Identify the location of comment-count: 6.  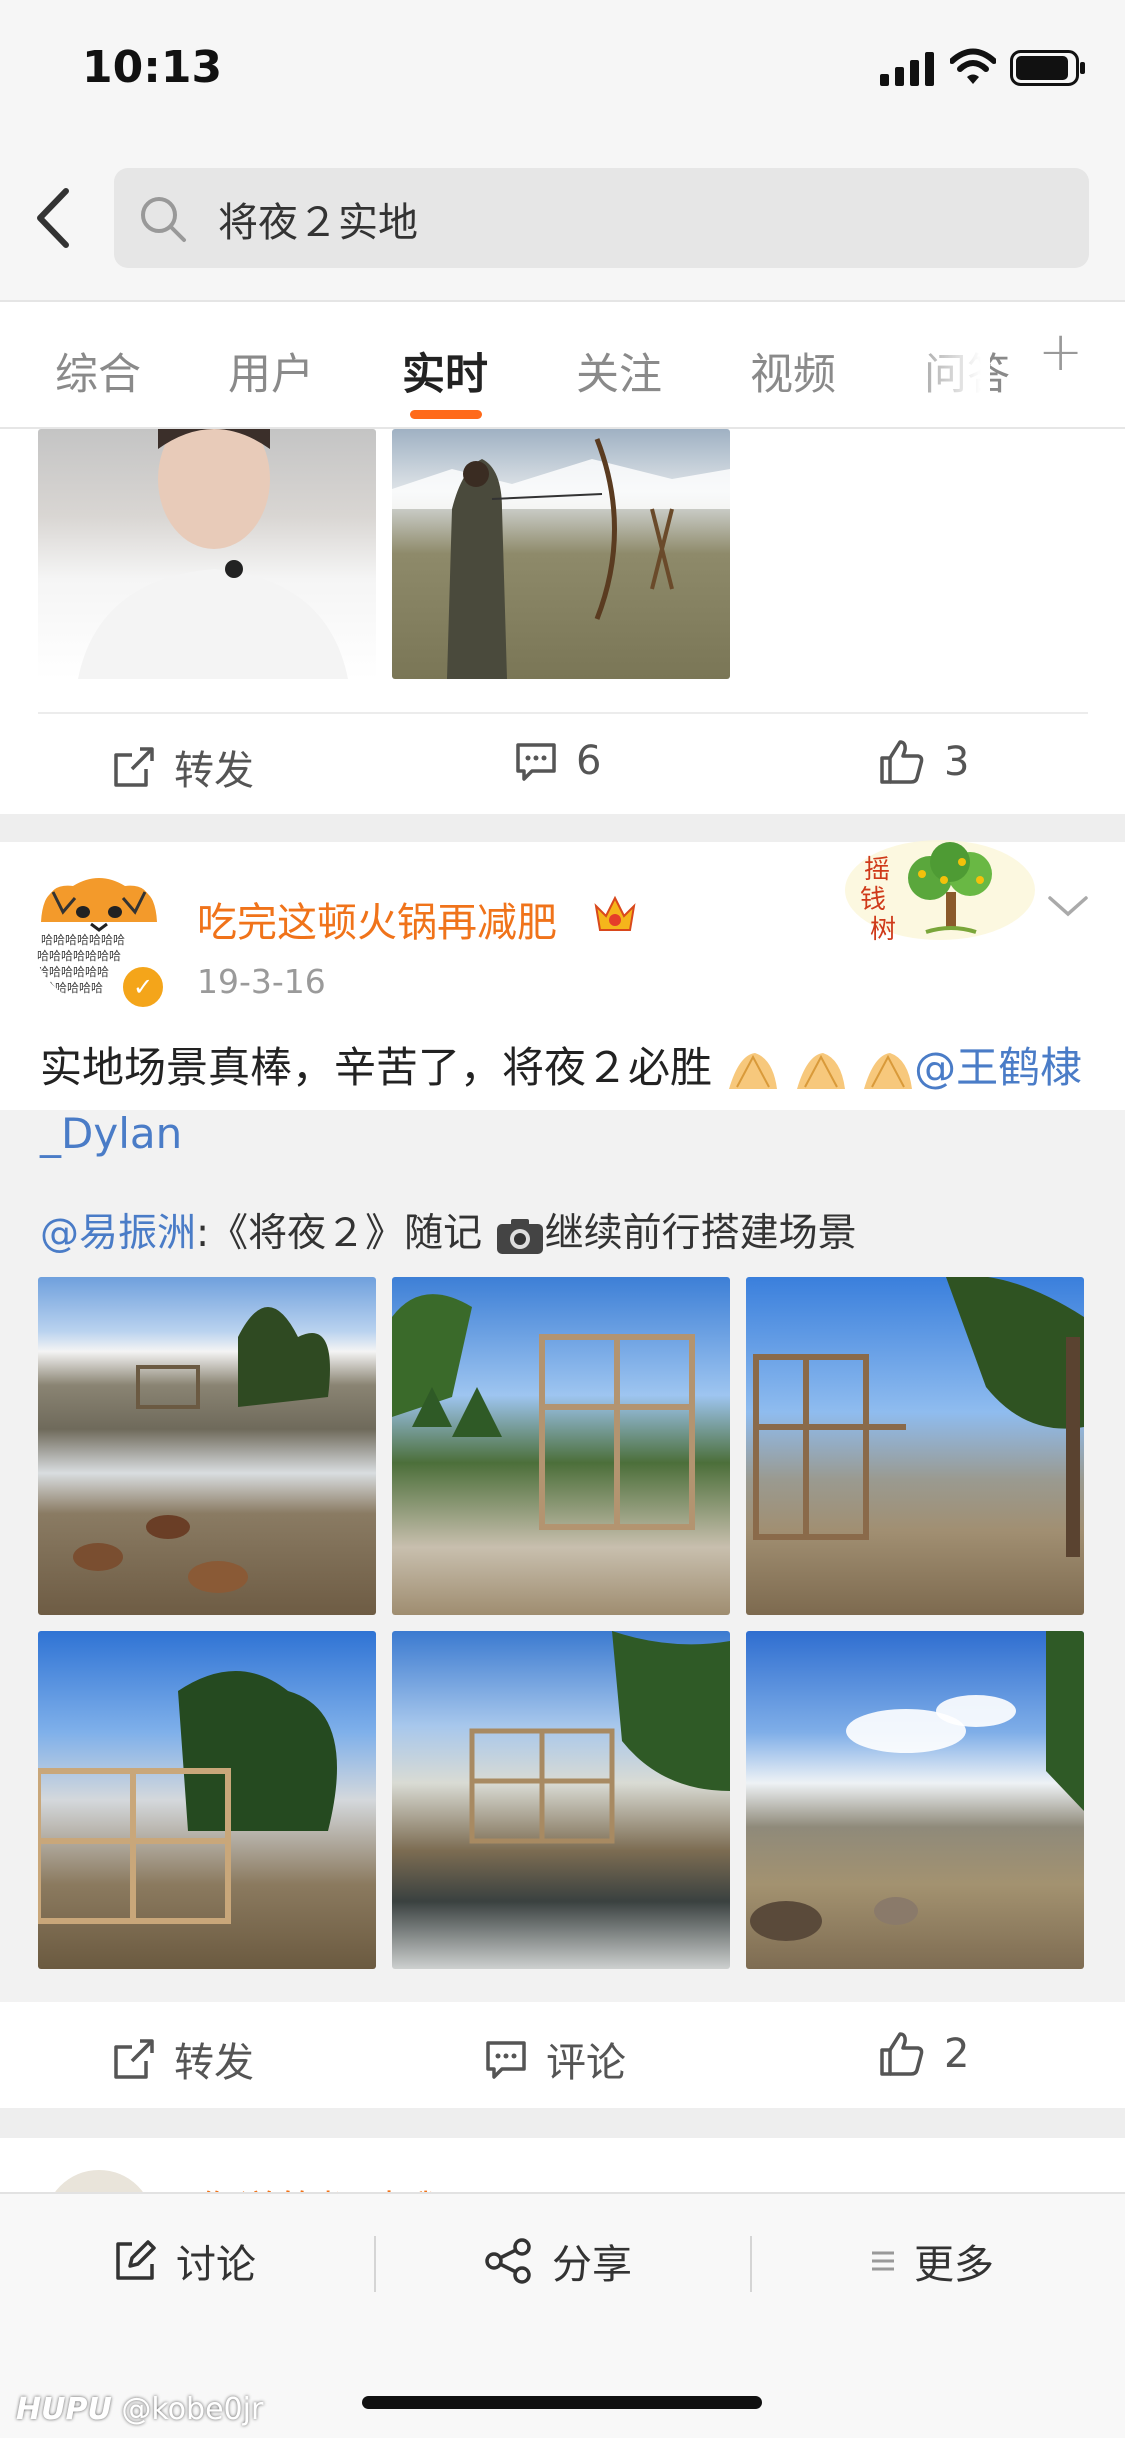
(589, 761).